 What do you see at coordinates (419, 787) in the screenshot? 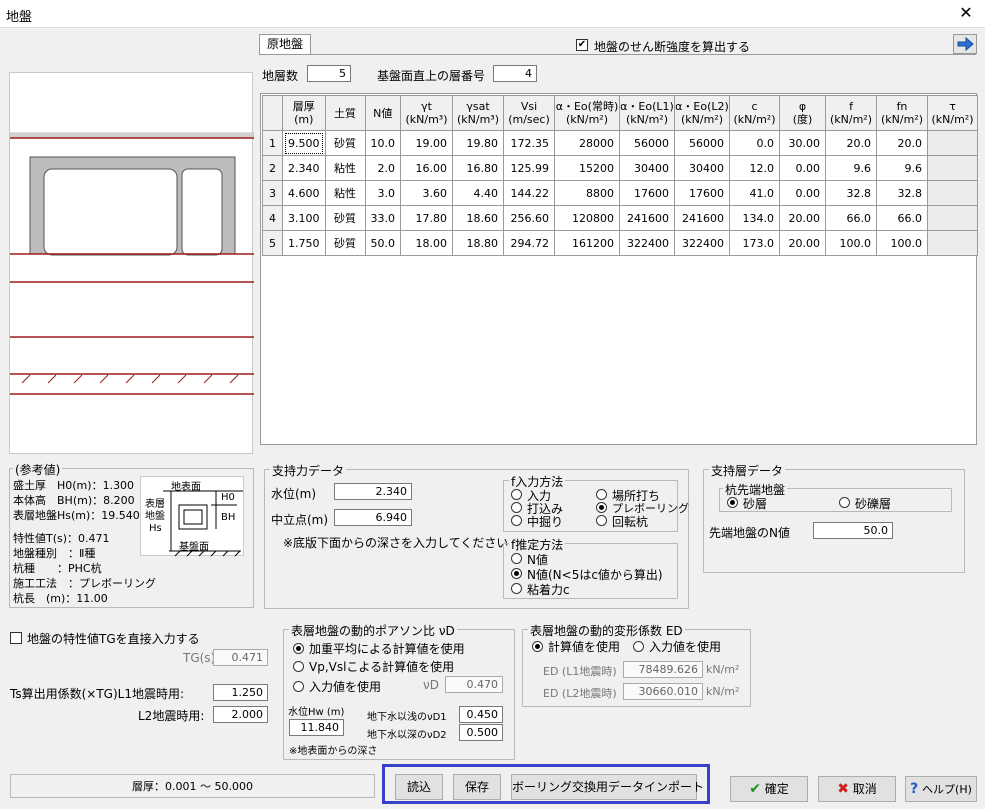
I see `read-button: 読込` at bounding box center [419, 787].